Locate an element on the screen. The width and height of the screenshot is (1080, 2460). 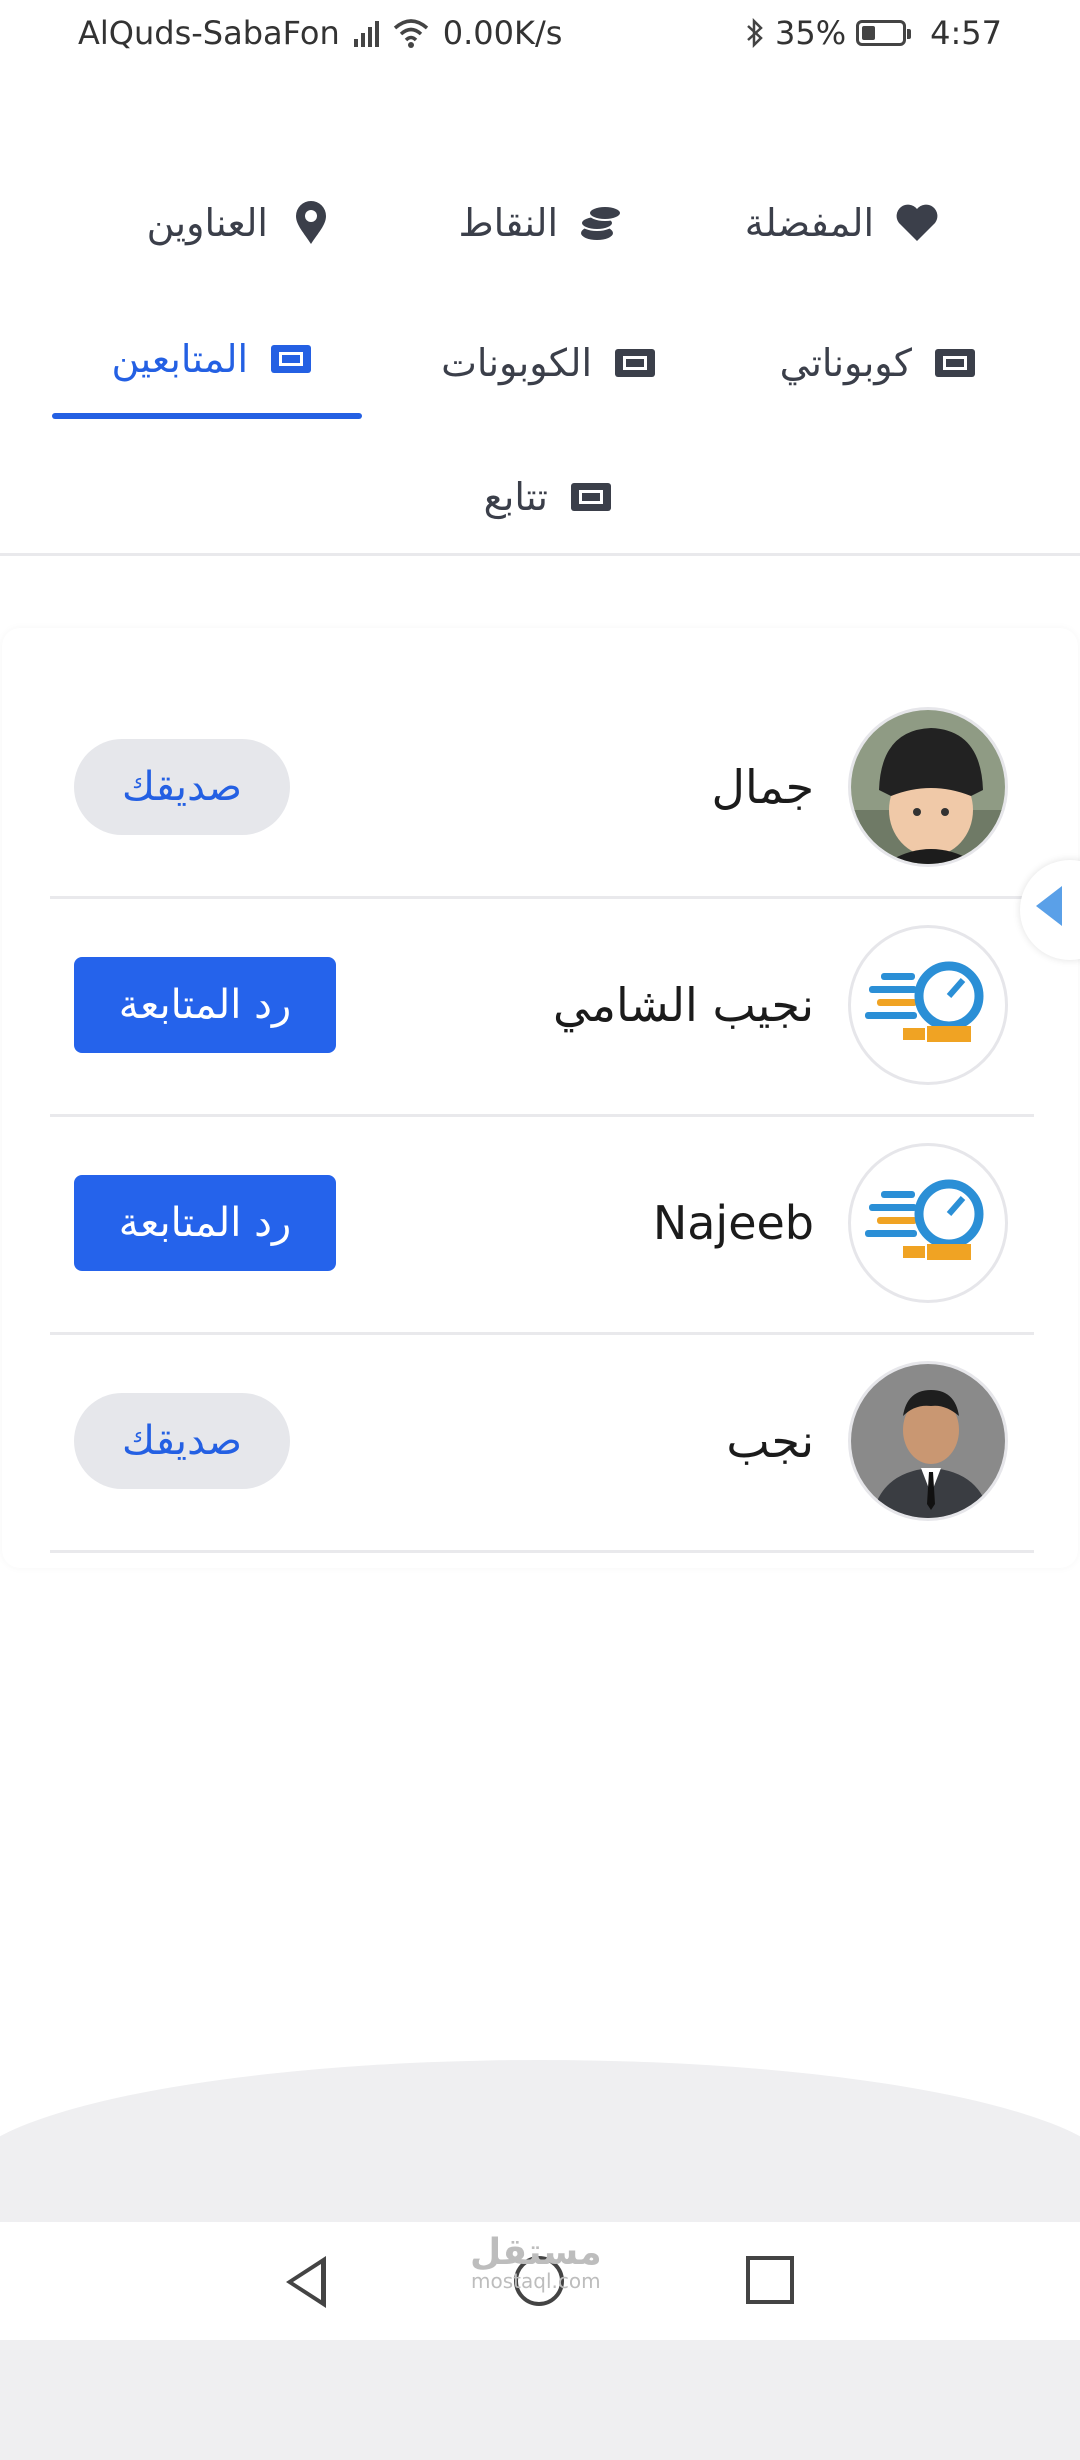
active-tab-indicator is located at coordinates (207, 416).